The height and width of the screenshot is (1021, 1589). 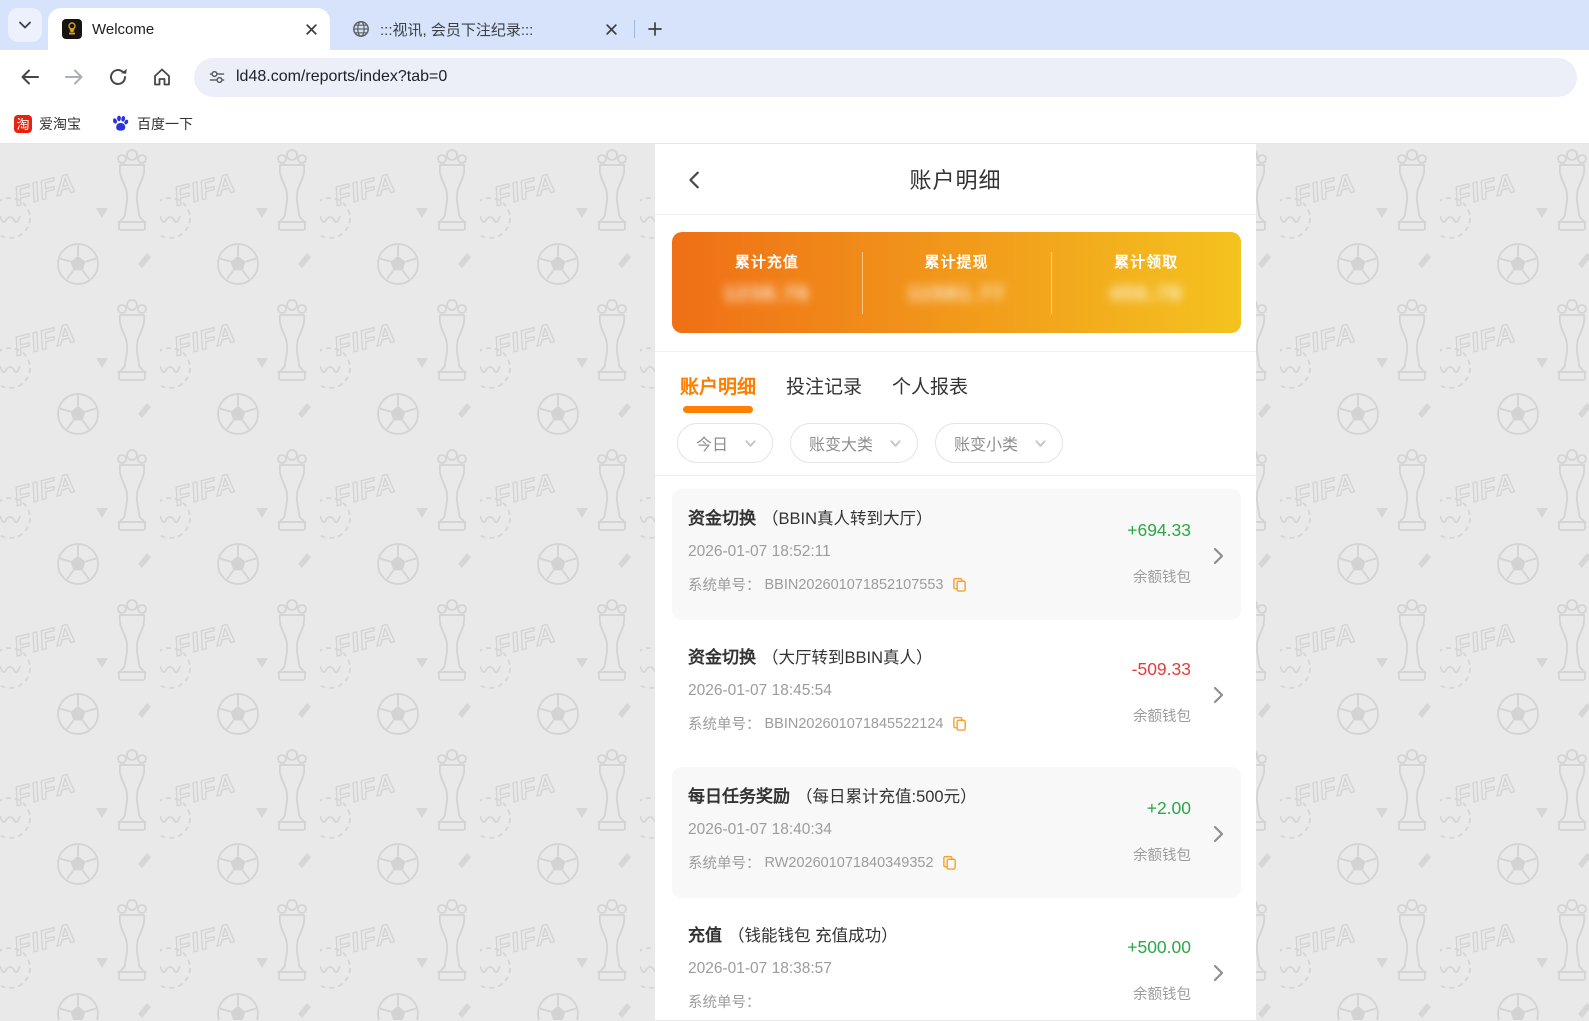 I want to click on record-right: +500.00 余额钱包, so click(x=1177, y=971).